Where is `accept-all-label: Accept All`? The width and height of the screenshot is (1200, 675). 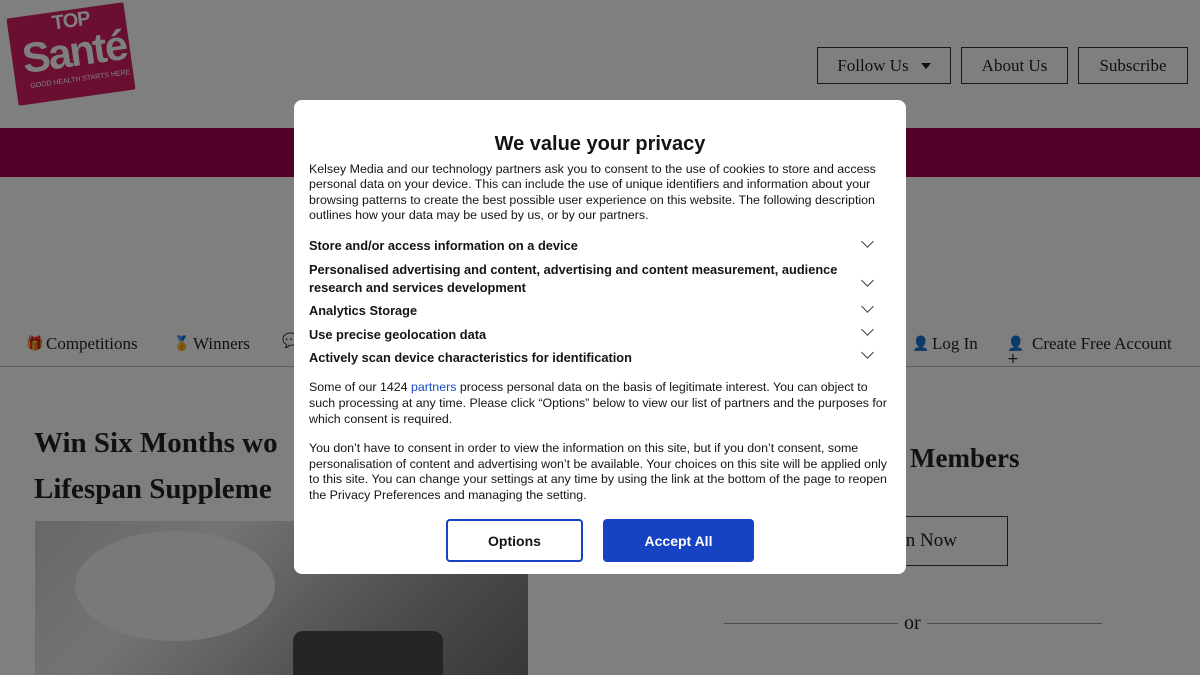 accept-all-label: Accept All is located at coordinates (678, 540).